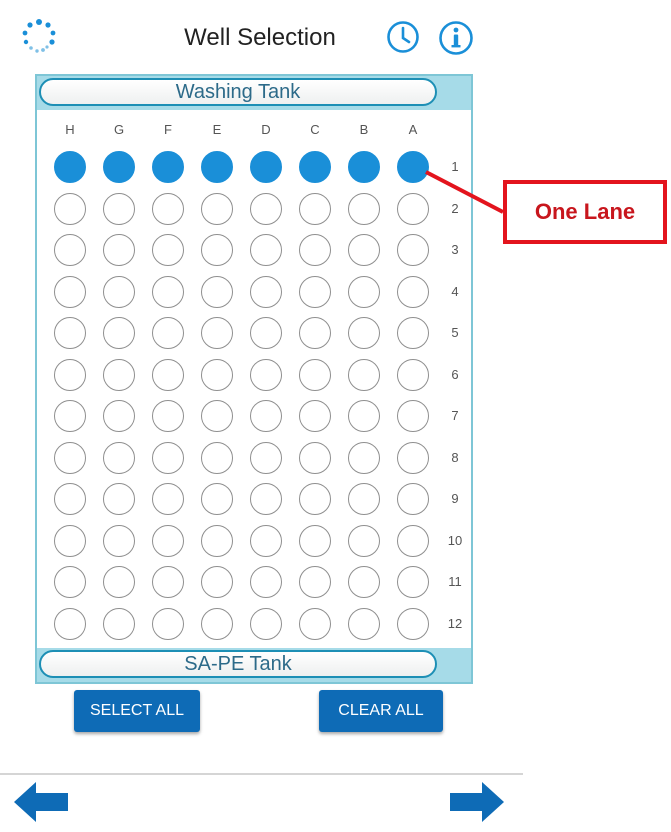  What do you see at coordinates (217, 167) in the screenshot?
I see `well-e1` at bounding box center [217, 167].